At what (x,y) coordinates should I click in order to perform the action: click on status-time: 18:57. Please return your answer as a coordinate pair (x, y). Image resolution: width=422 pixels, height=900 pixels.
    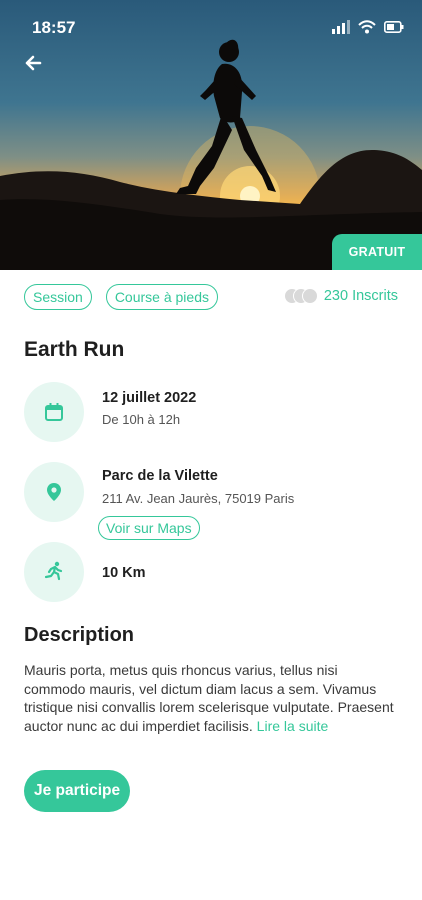
    Looking at the image, I should click on (54, 27).